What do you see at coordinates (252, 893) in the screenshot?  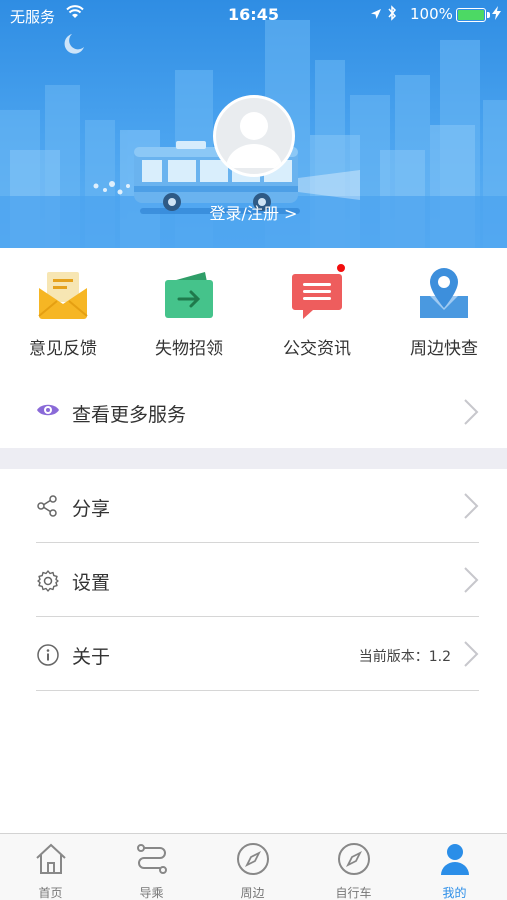 I see `tab-nearby-label: 周边` at bounding box center [252, 893].